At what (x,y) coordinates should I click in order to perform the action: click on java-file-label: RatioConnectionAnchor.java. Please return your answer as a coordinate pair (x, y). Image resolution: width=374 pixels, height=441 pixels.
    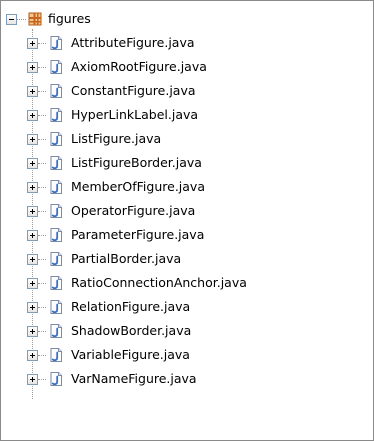
    Looking at the image, I should click on (159, 282).